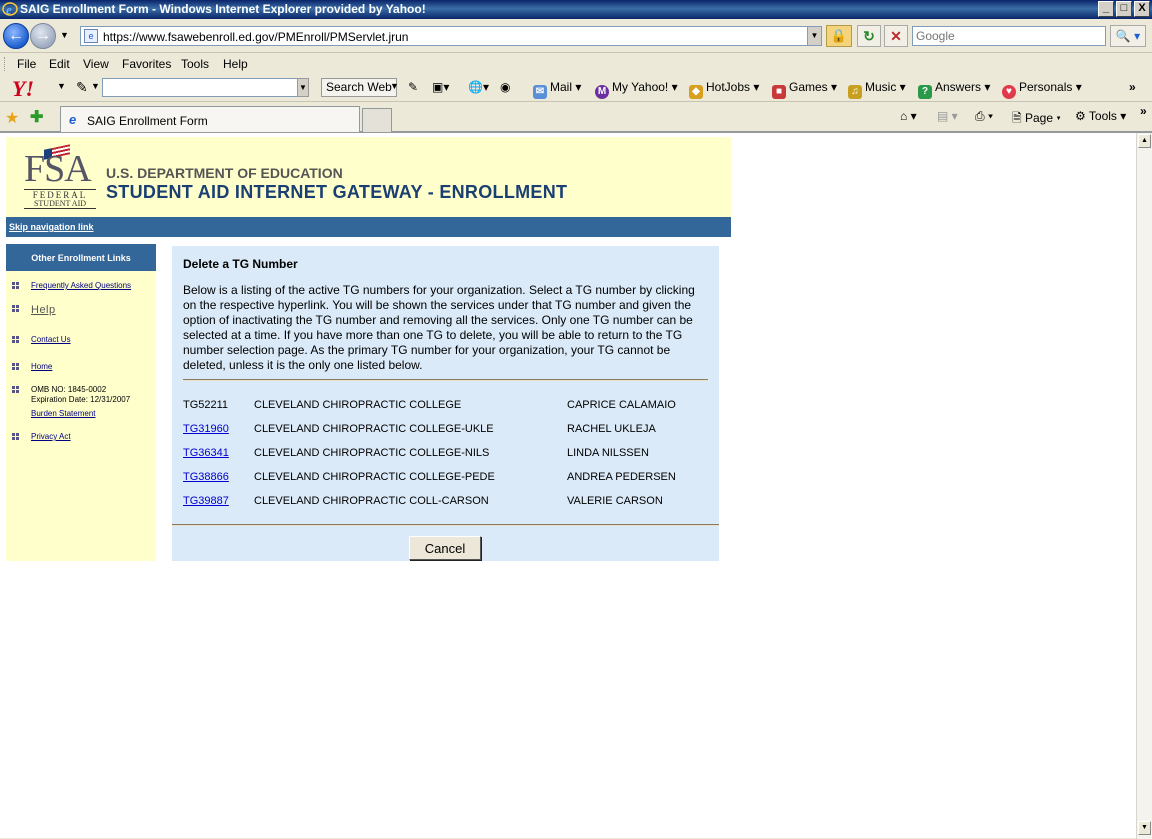 This screenshot has width=1152, height=839. Describe the element at coordinates (621, 405) in the screenshot. I see `contact-name: CAPRICE CALAMAIO` at that location.